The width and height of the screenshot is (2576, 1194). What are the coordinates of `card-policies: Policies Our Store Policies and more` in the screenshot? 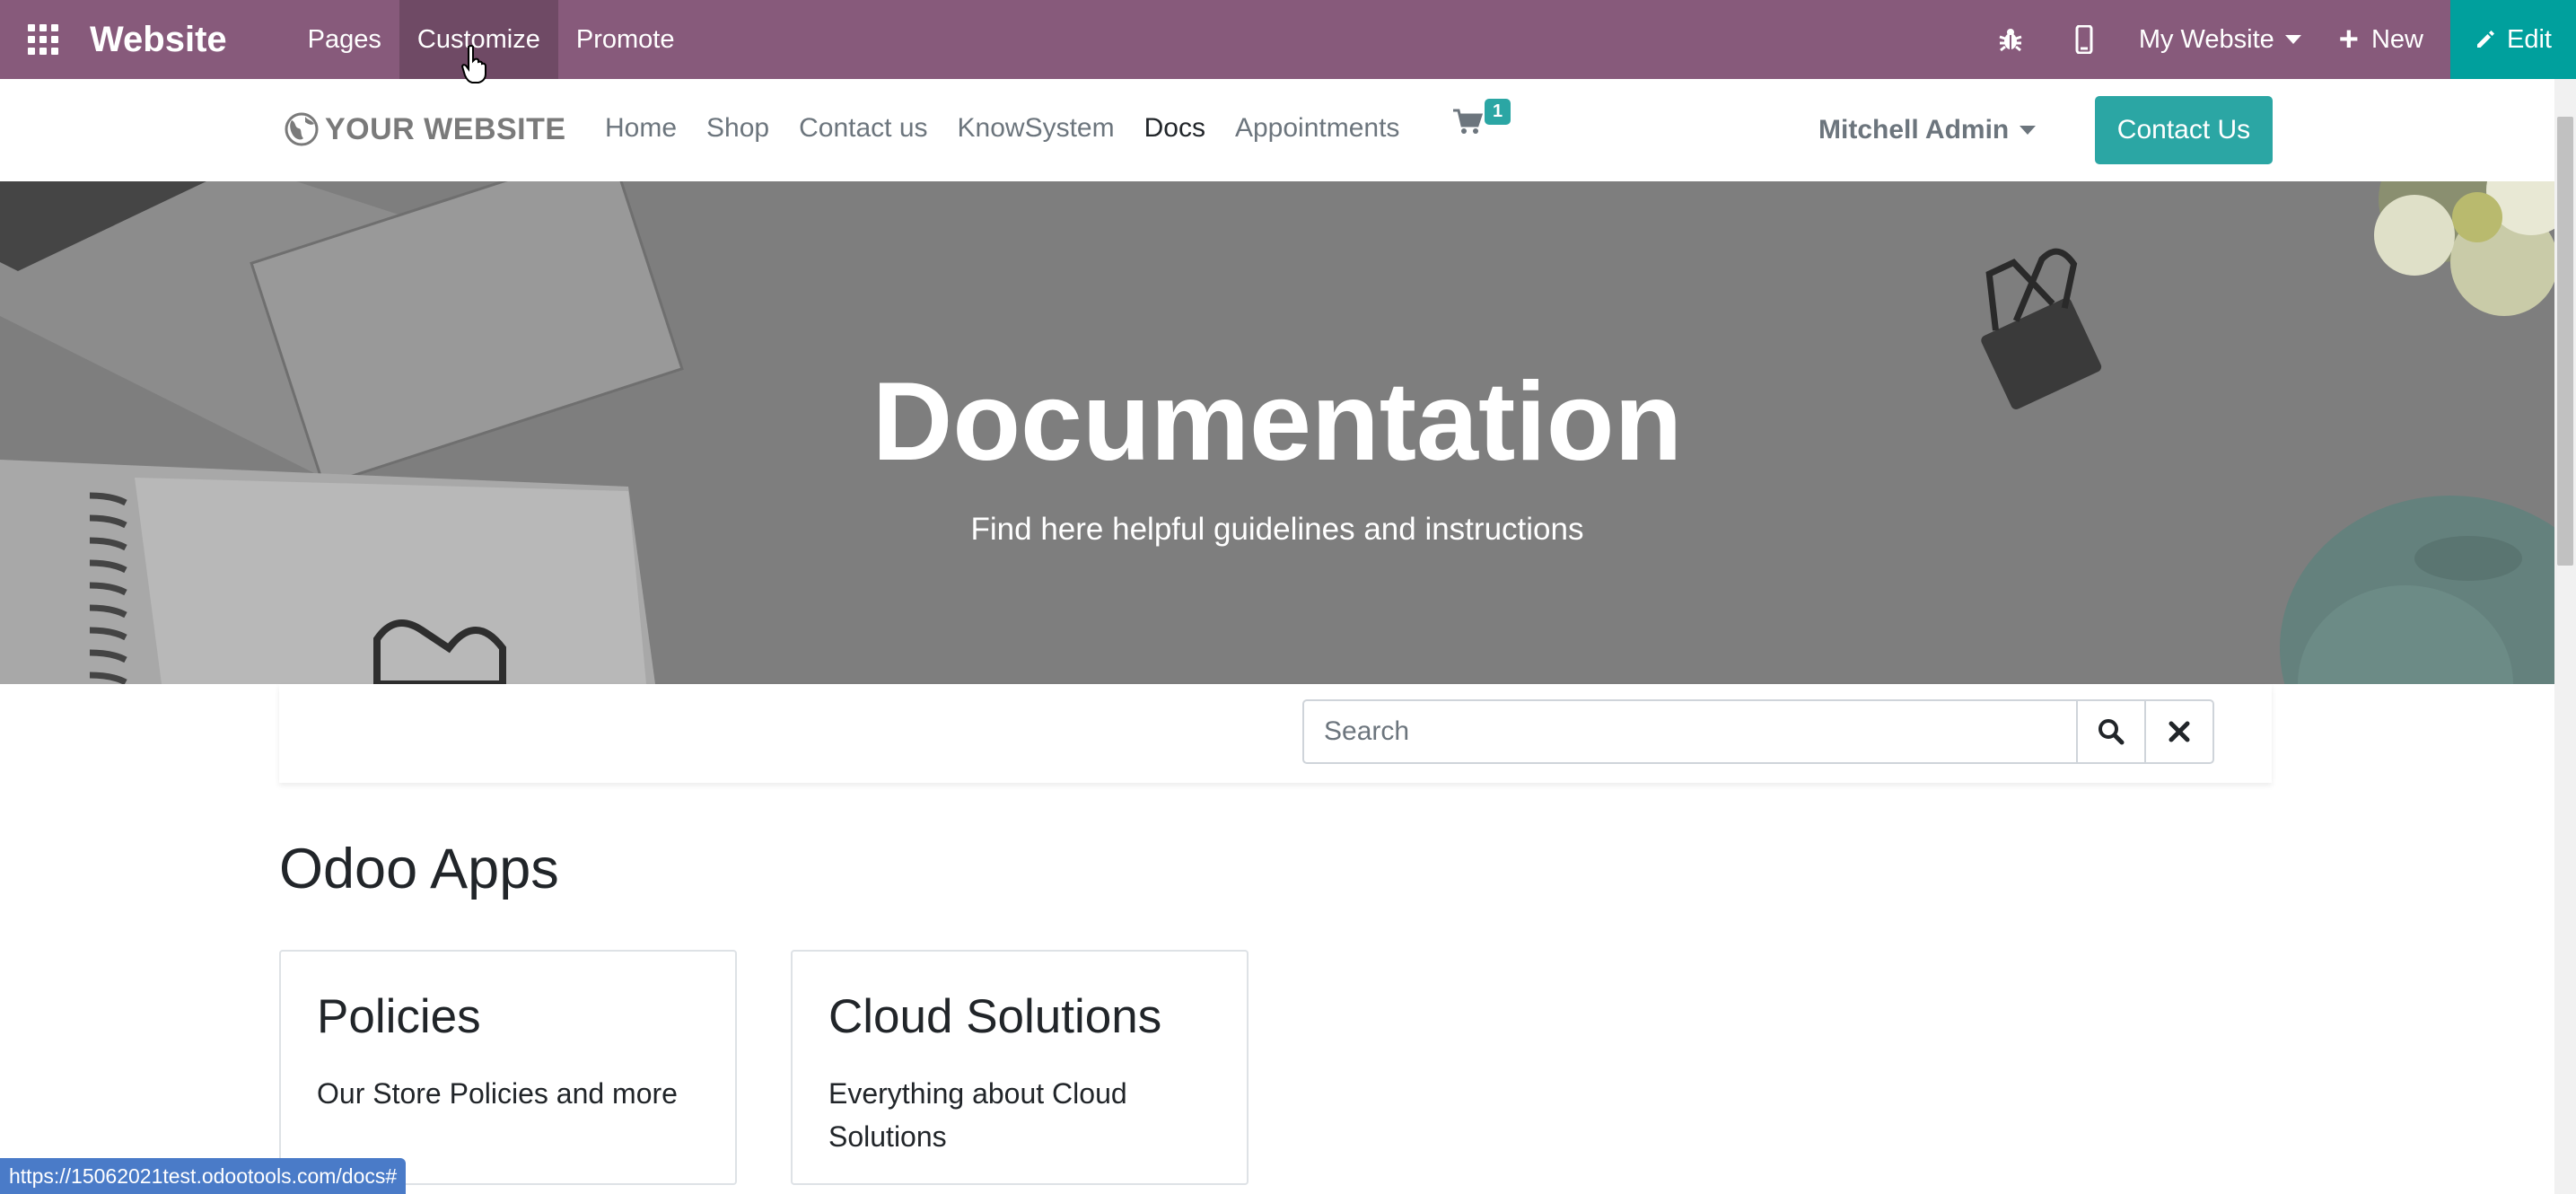 It's located at (508, 1067).